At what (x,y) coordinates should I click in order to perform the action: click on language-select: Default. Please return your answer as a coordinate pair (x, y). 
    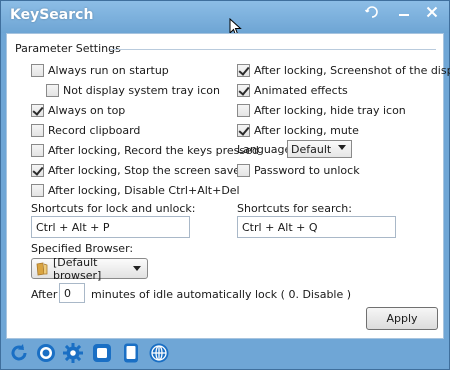
    Looking at the image, I should click on (319, 149).